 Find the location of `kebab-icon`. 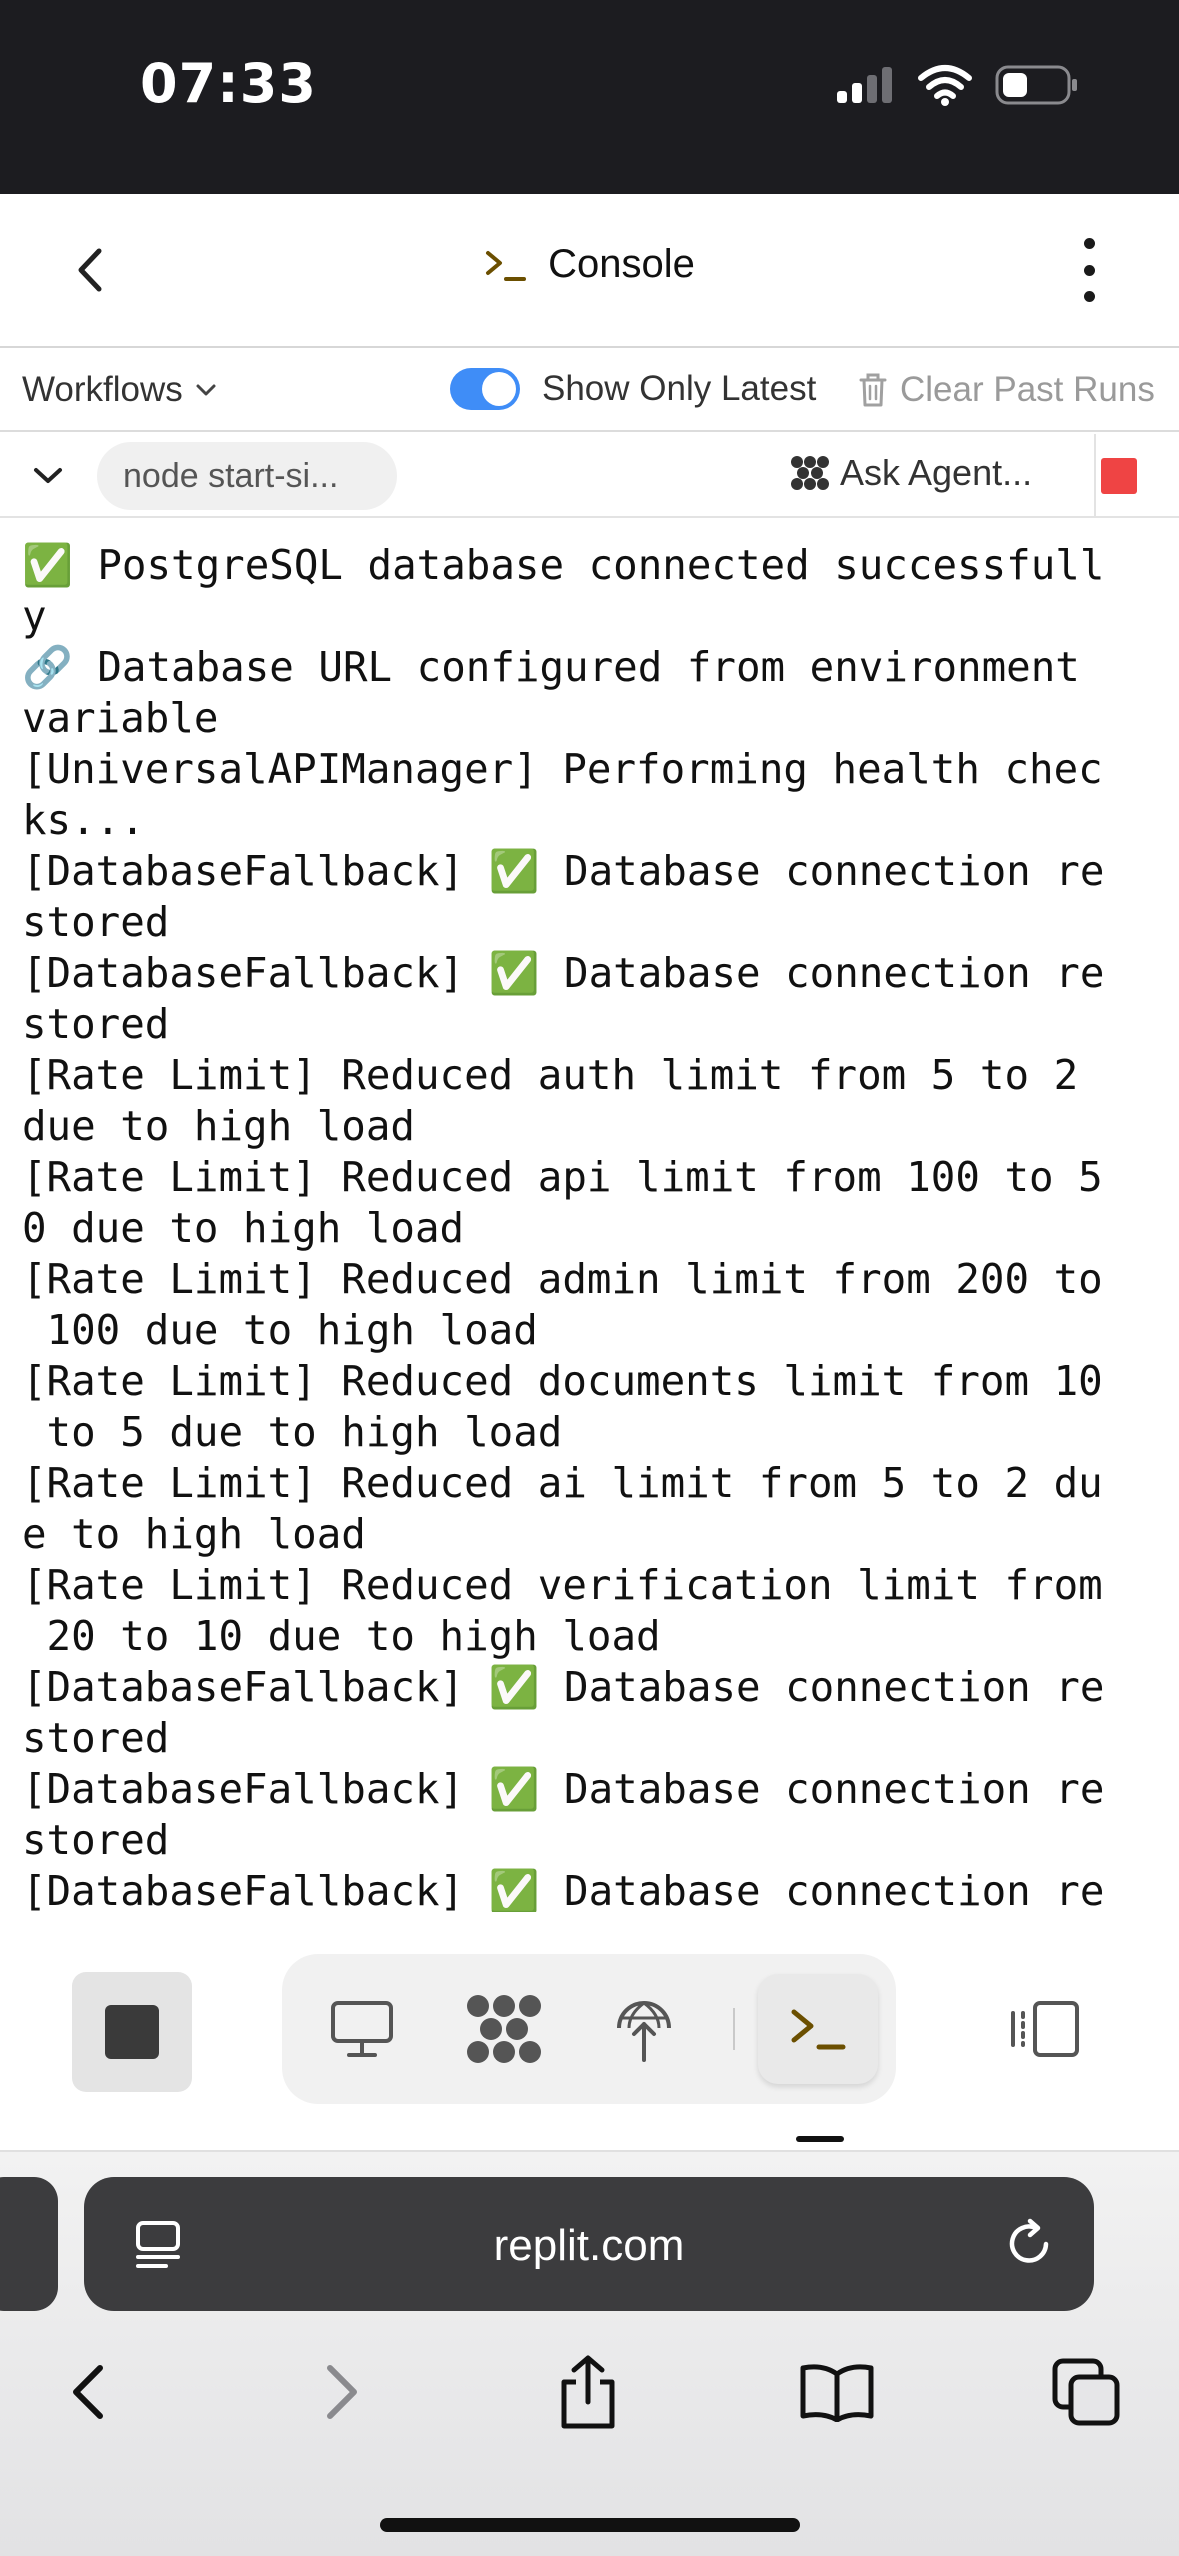

kebab-icon is located at coordinates (1089, 270).